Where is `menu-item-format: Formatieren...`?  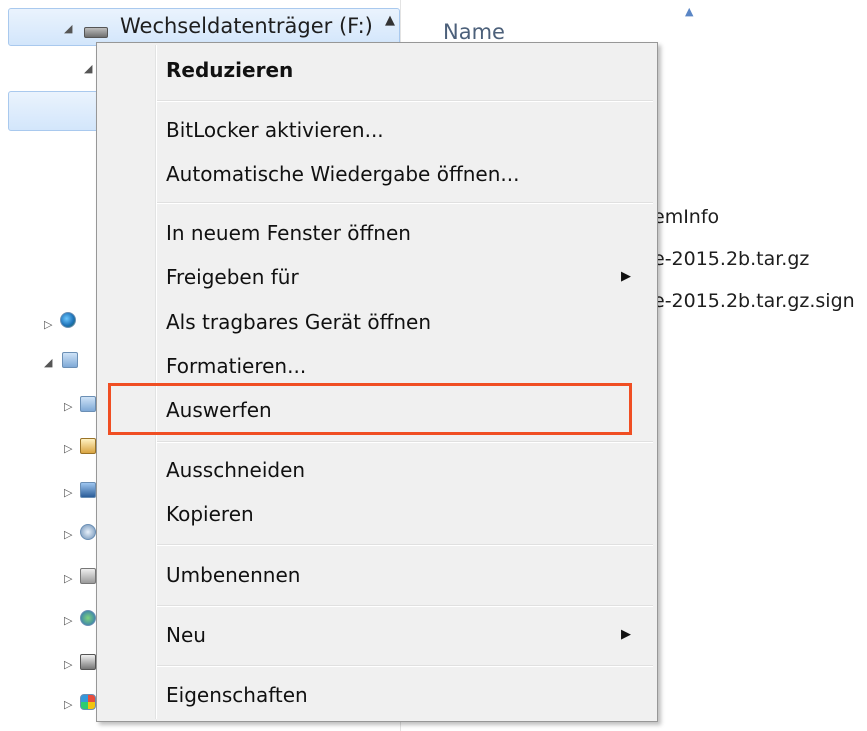
menu-item-format: Formatieren... is located at coordinates (236, 366).